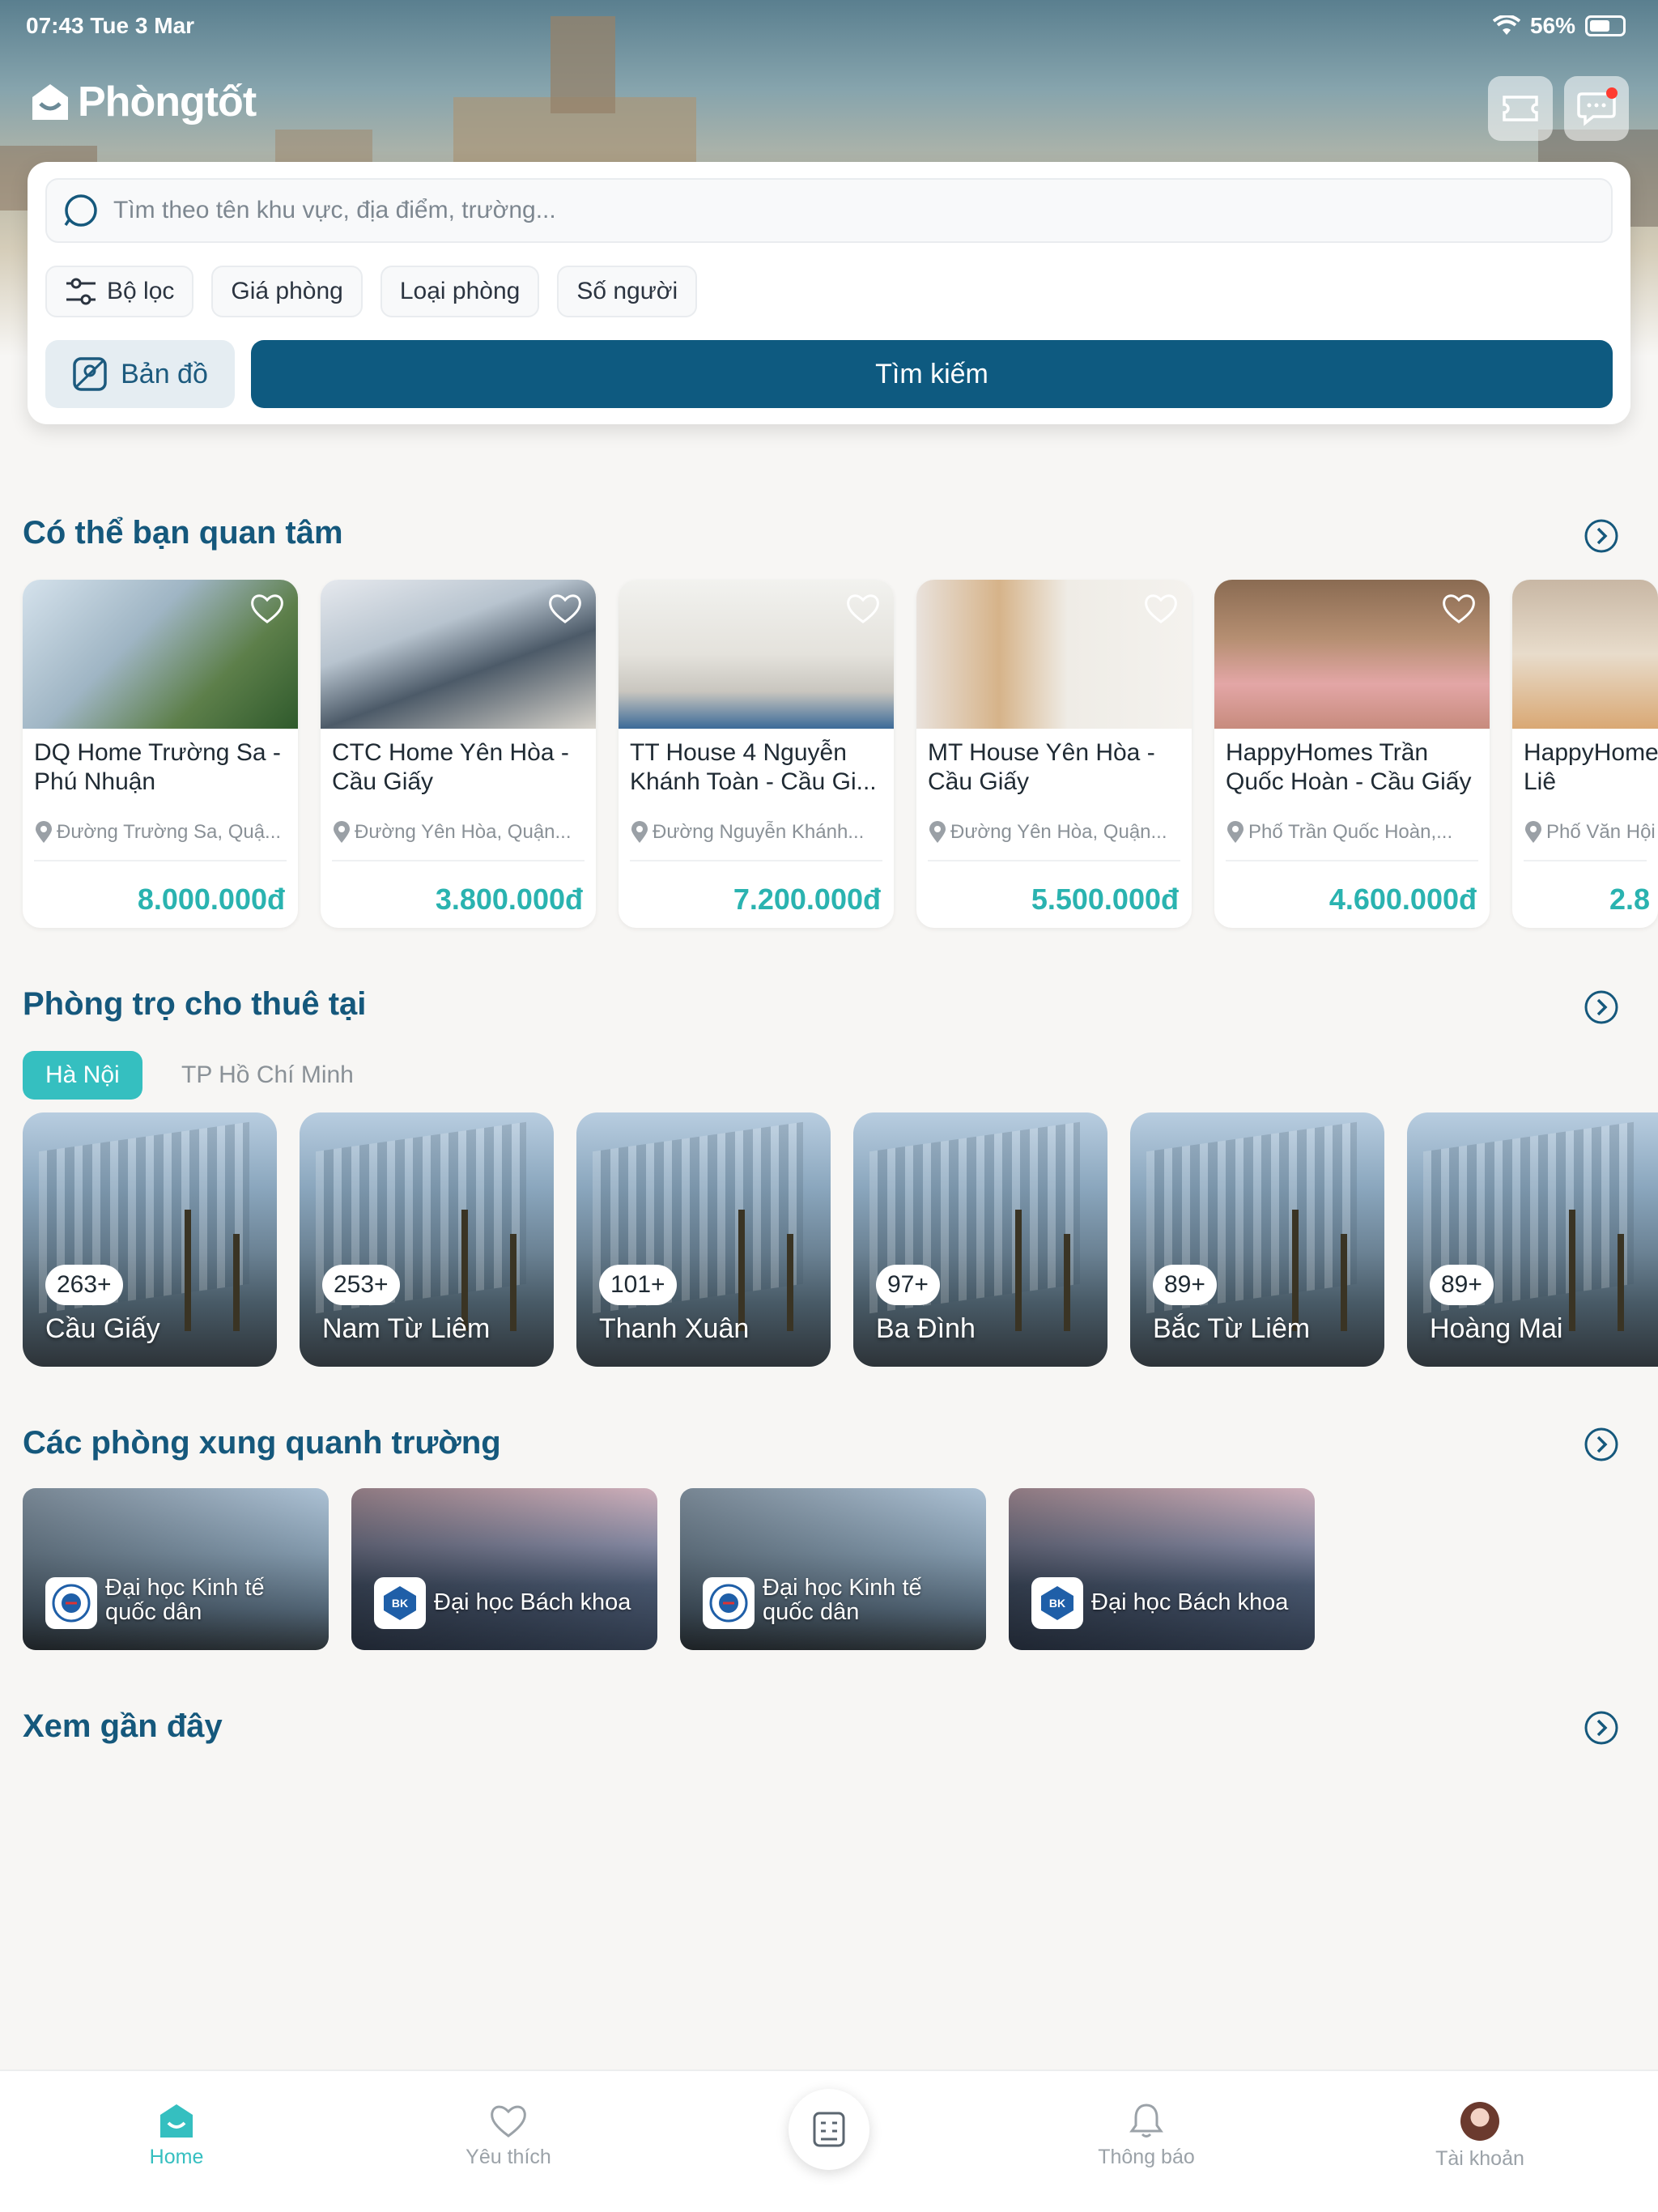  I want to click on filter-chip-label: Số người, so click(627, 291).